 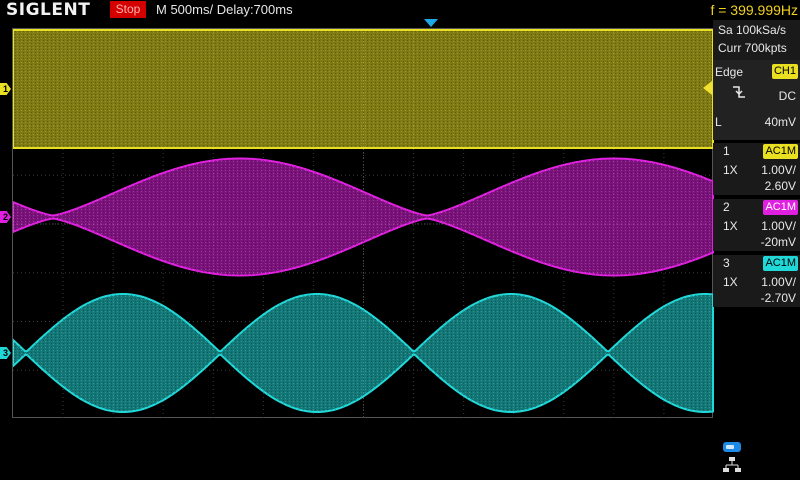 What do you see at coordinates (778, 242) in the screenshot?
I see `ch2-offset: -20mV` at bounding box center [778, 242].